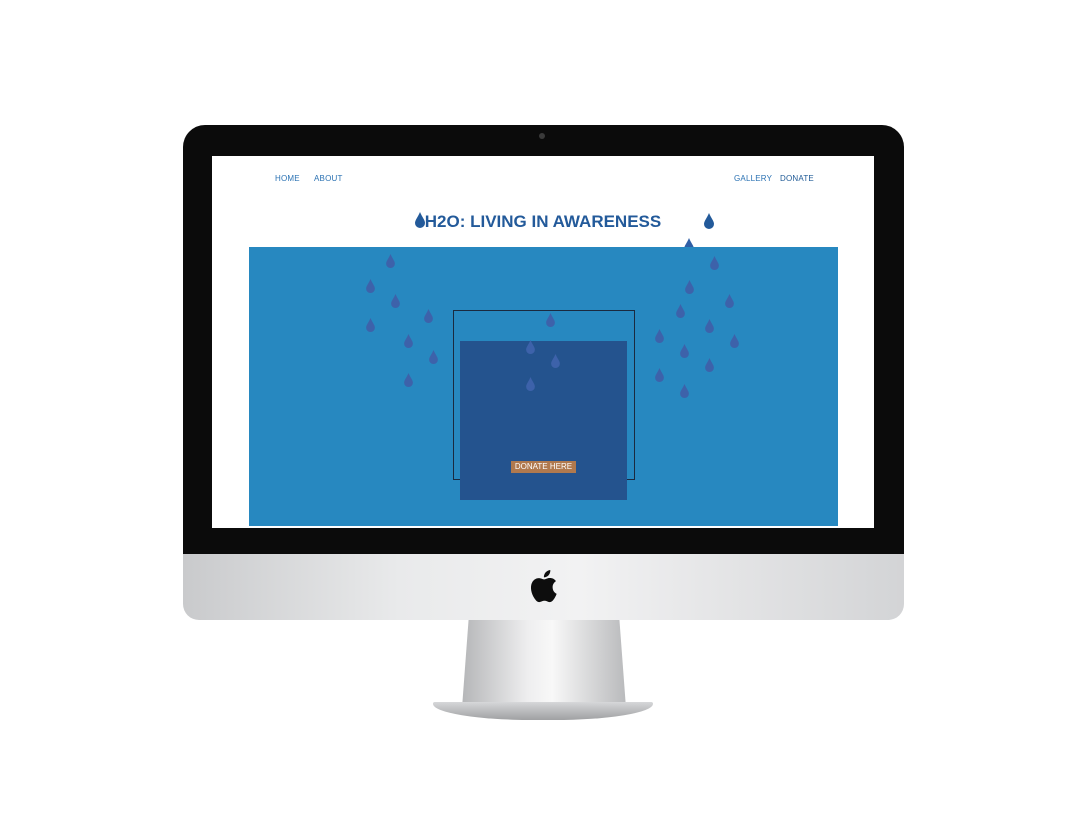 This screenshot has width=1088, height=839. What do you see at coordinates (543, 420) in the screenshot?
I see `hero-panel` at bounding box center [543, 420].